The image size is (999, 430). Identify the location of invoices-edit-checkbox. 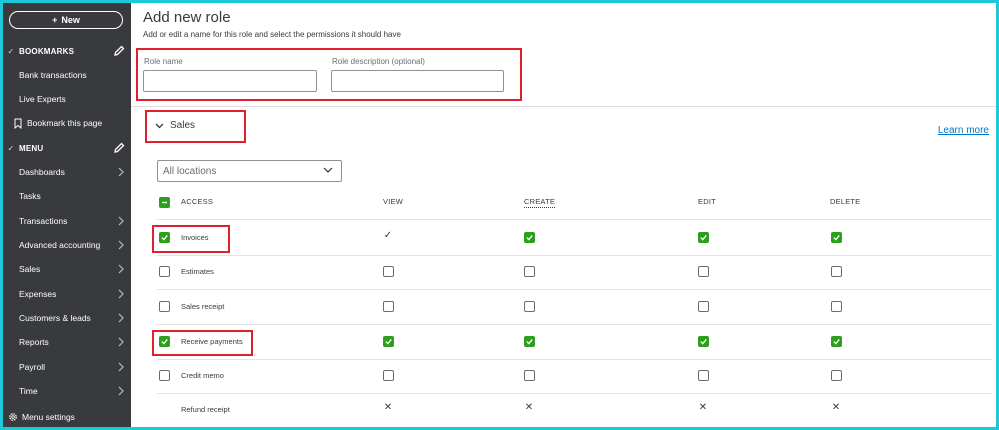
(703, 237).